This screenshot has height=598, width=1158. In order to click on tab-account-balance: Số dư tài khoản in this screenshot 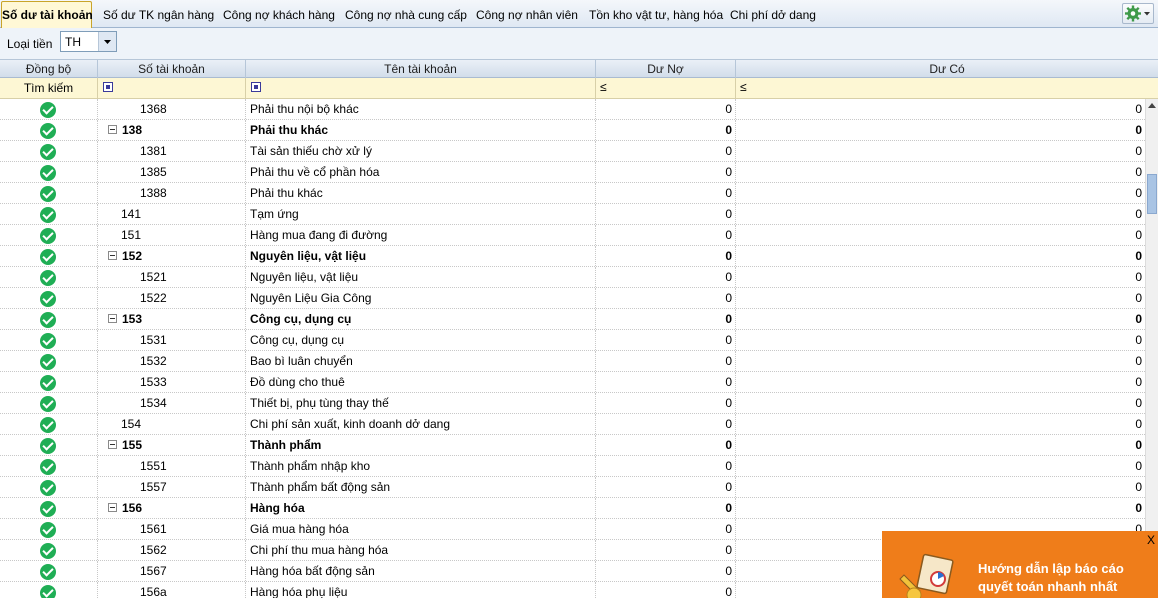, I will do `click(47, 14)`.